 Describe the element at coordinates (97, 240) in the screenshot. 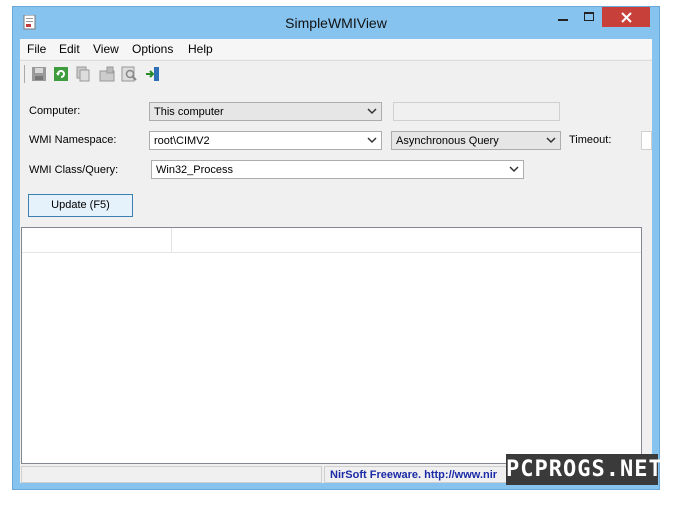

I see `list-column-header` at that location.